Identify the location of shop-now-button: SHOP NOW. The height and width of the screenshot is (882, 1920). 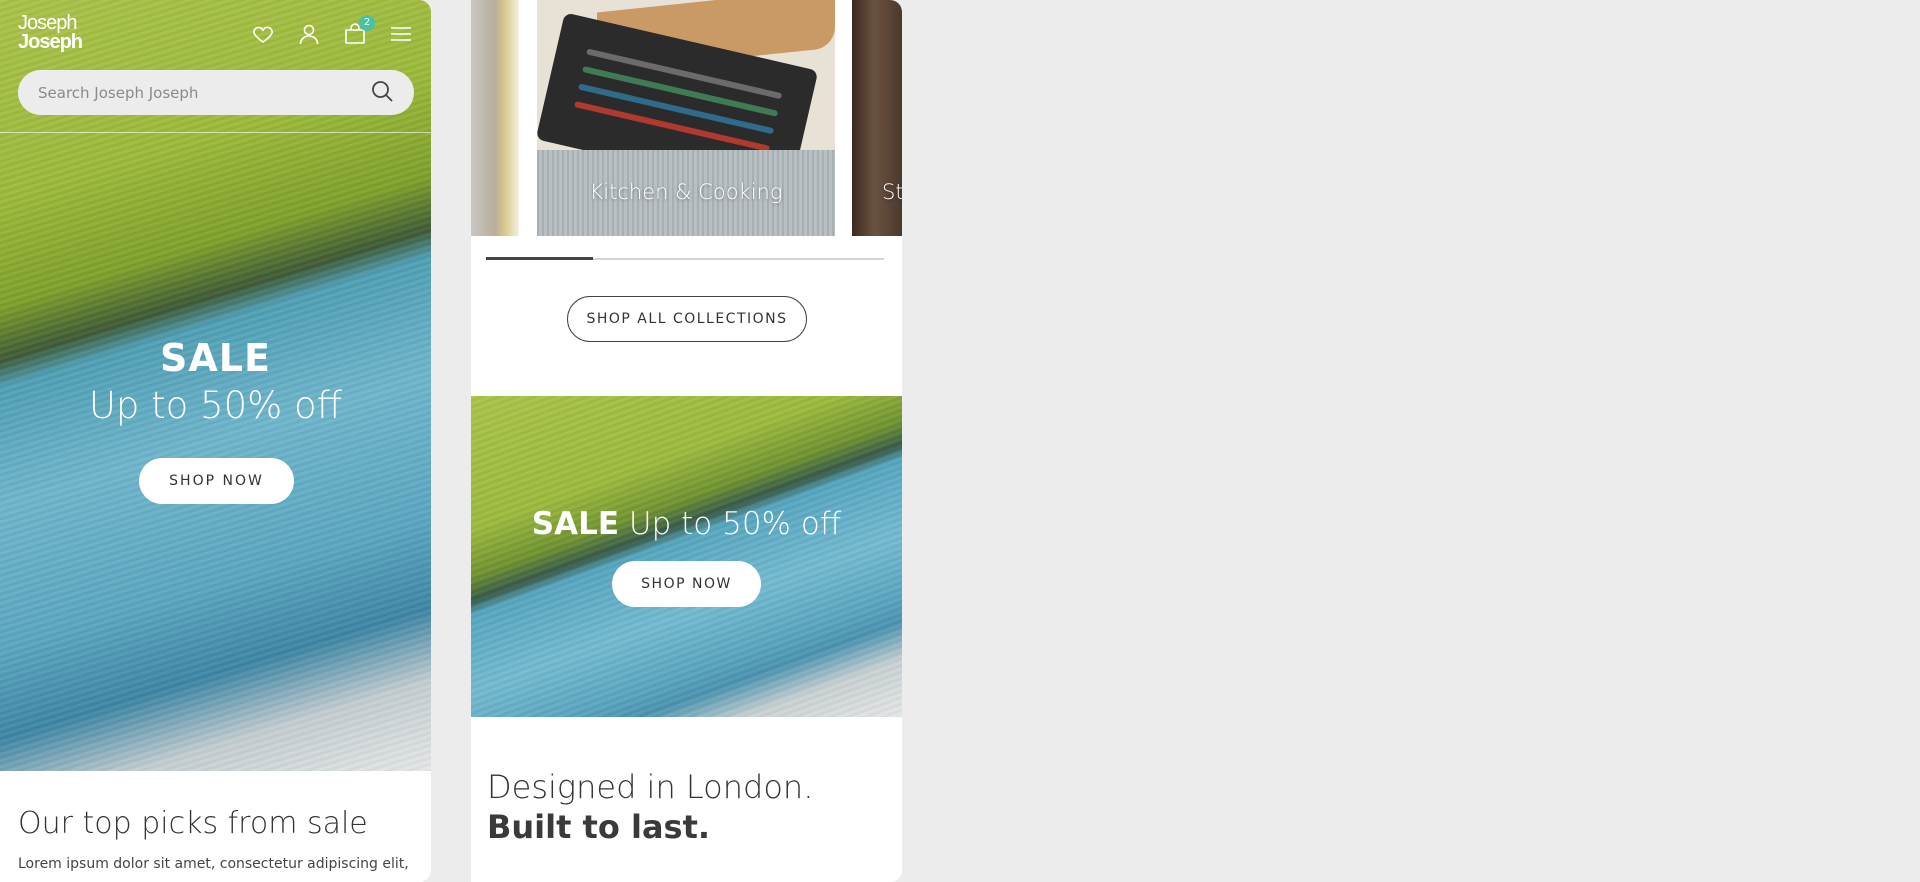
(216, 481).